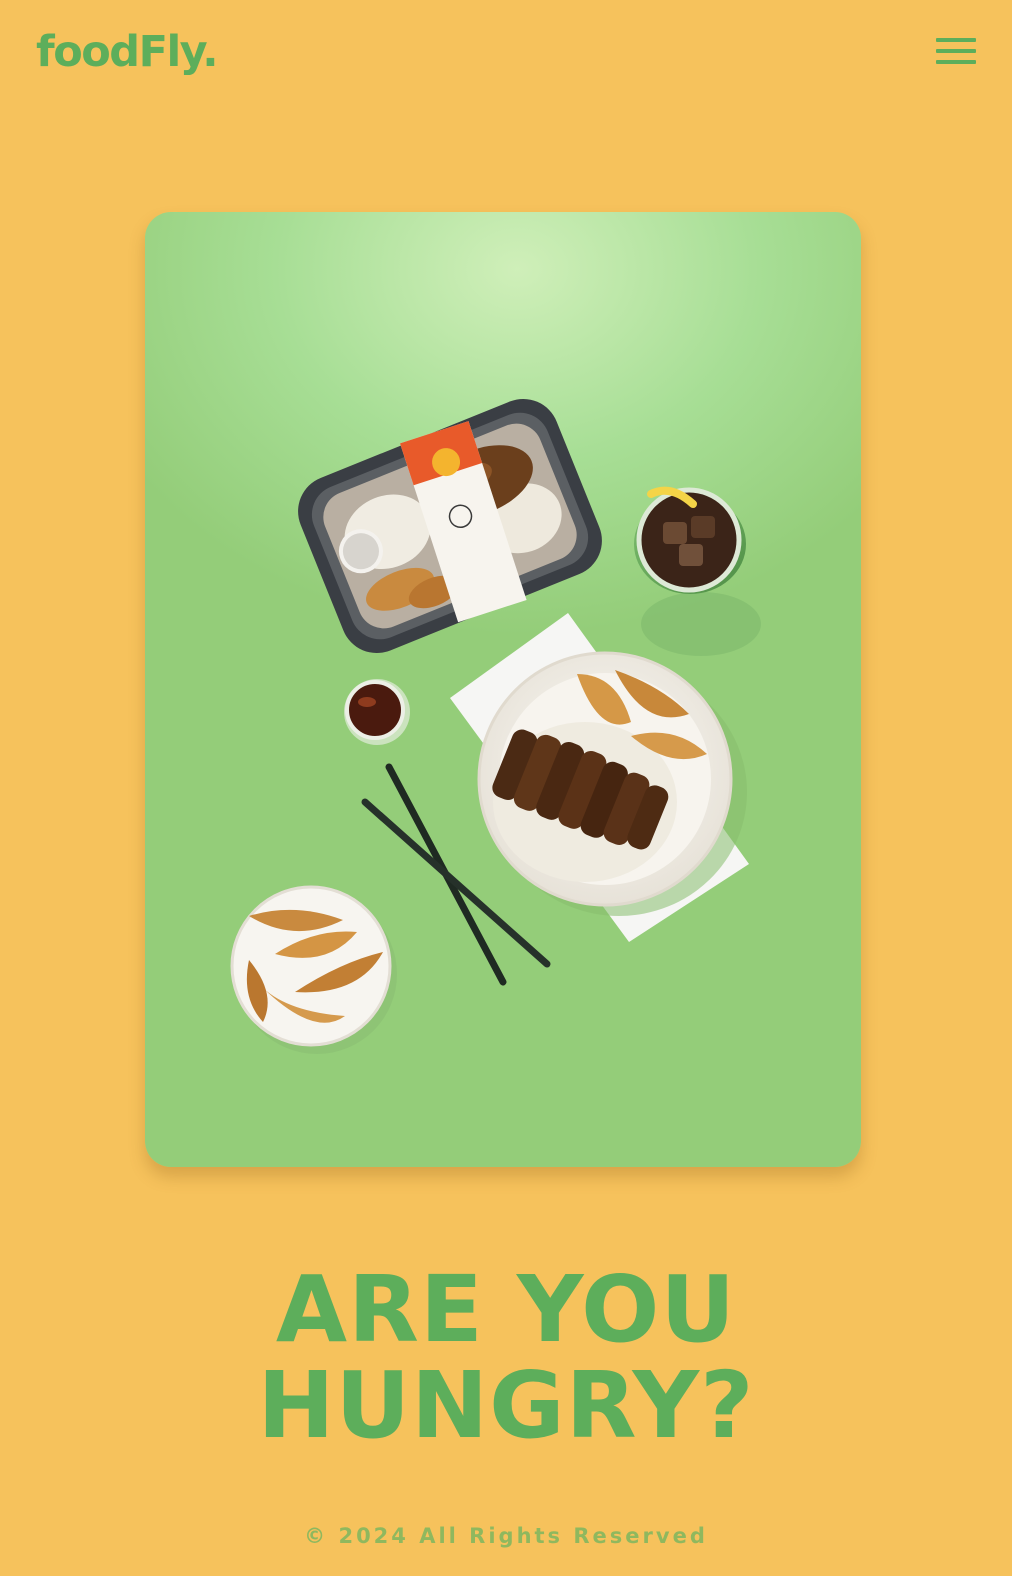  I want to click on soy-sauce-dish, so click(377, 712).